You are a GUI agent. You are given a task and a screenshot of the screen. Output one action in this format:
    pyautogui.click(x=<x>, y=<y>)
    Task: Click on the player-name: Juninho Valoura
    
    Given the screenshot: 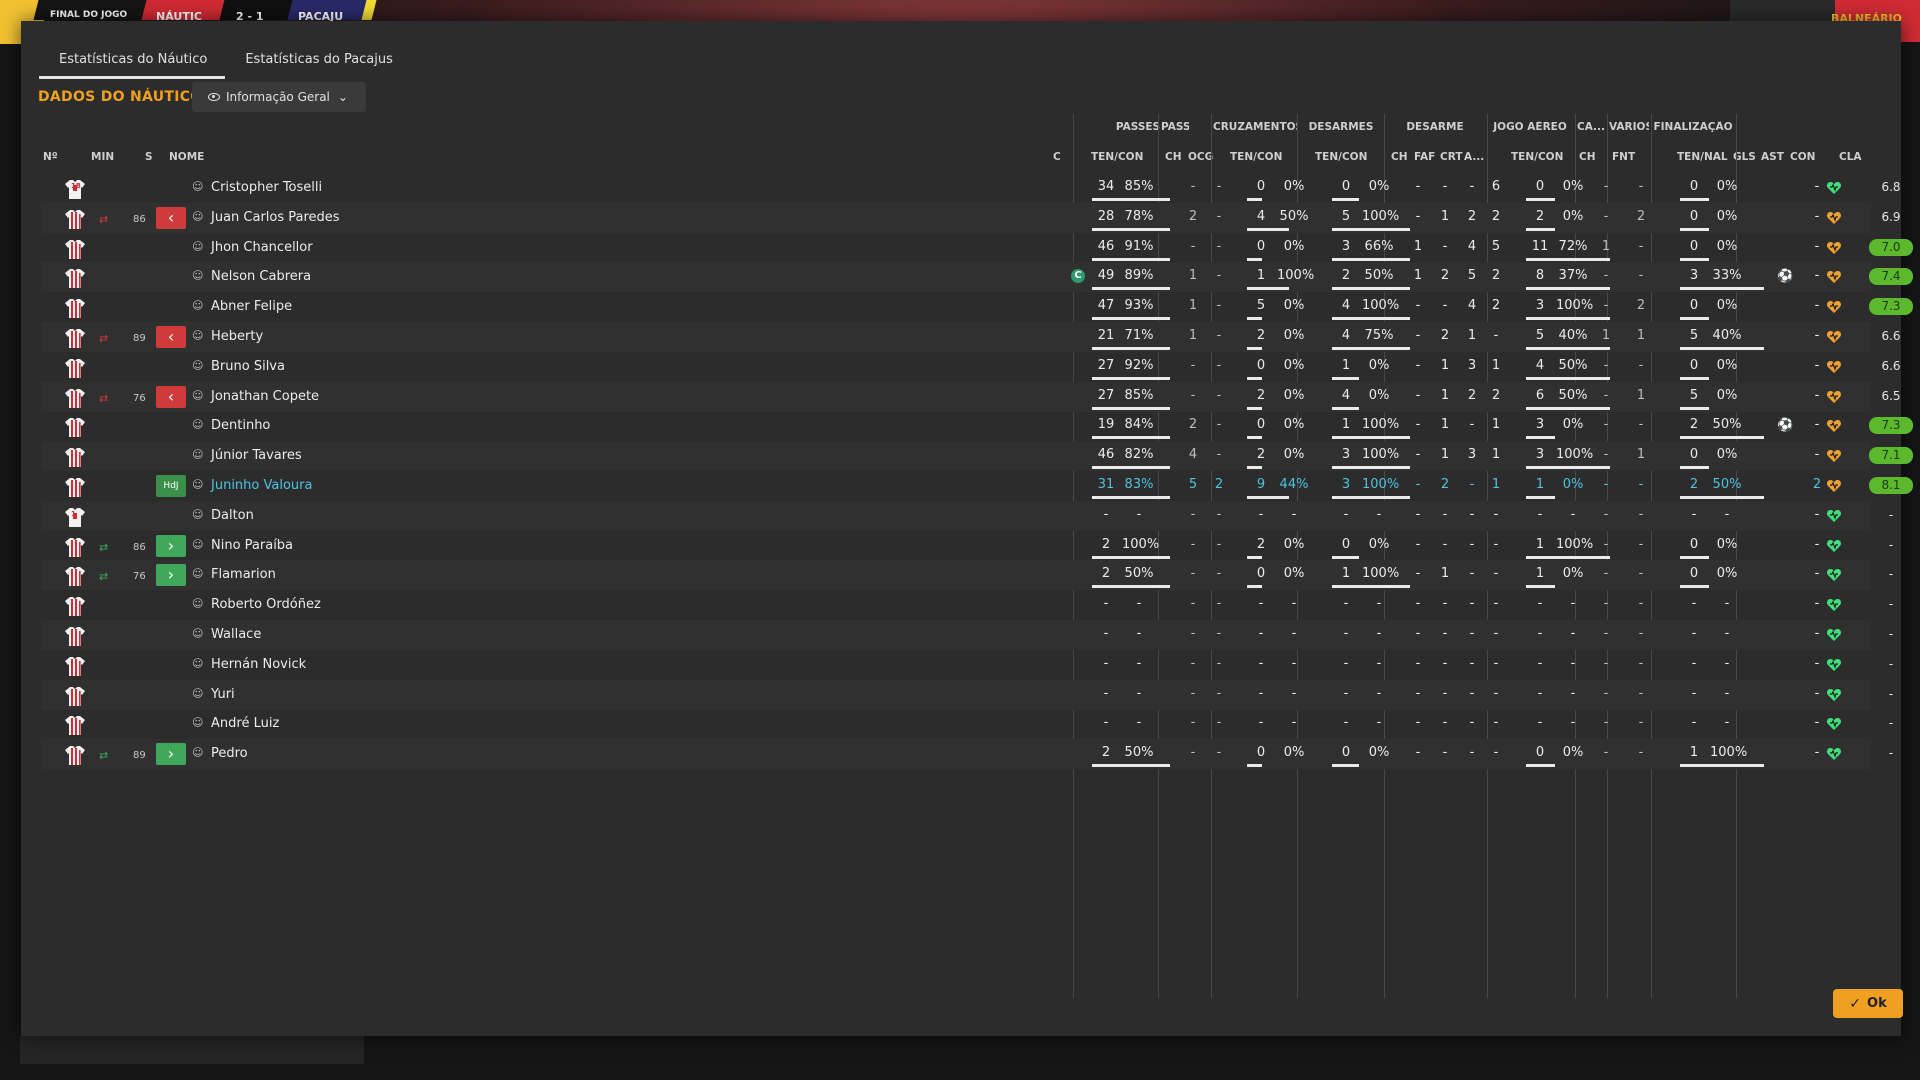 What is the action you would take?
    pyautogui.click(x=261, y=485)
    